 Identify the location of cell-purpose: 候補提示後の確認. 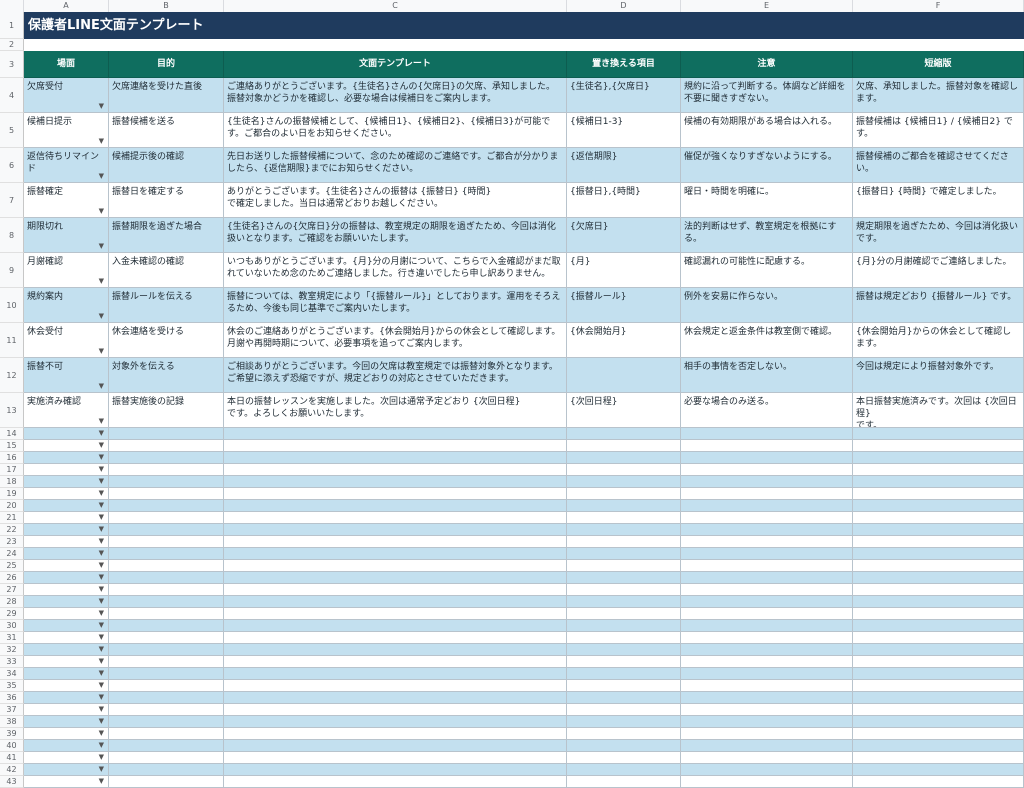
(166, 165).